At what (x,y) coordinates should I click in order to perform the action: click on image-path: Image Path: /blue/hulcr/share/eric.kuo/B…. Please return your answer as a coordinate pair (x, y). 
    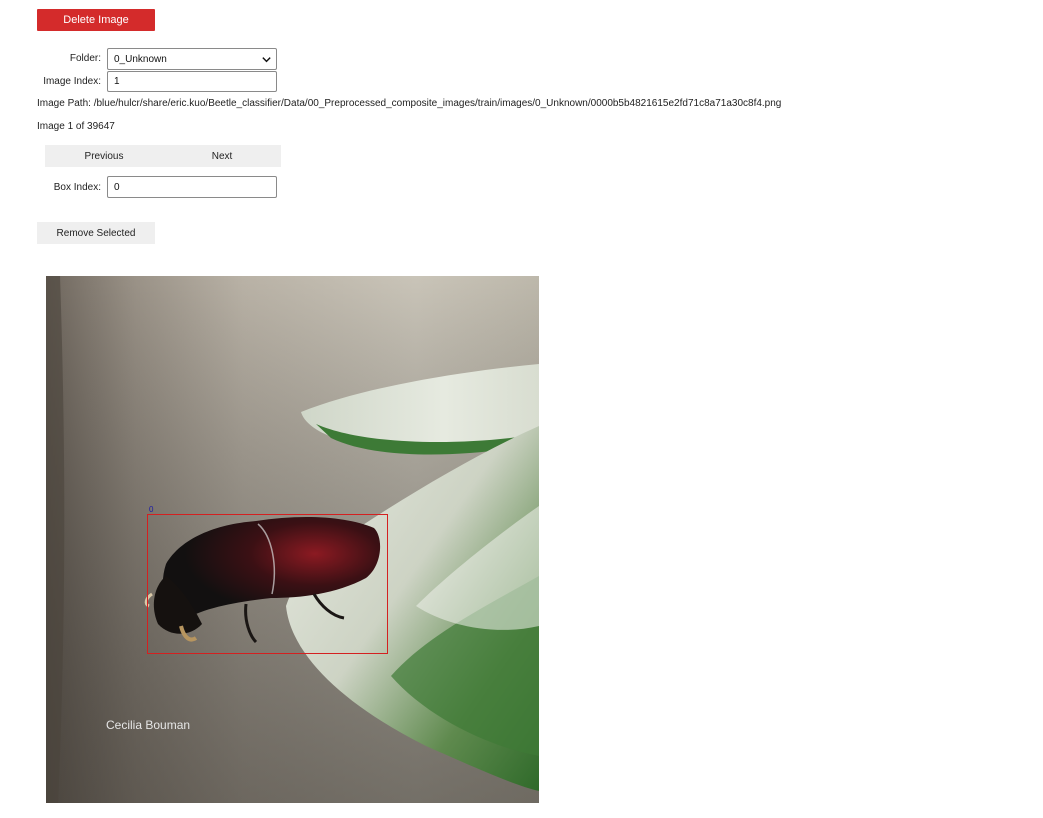
    Looking at the image, I should click on (409, 103).